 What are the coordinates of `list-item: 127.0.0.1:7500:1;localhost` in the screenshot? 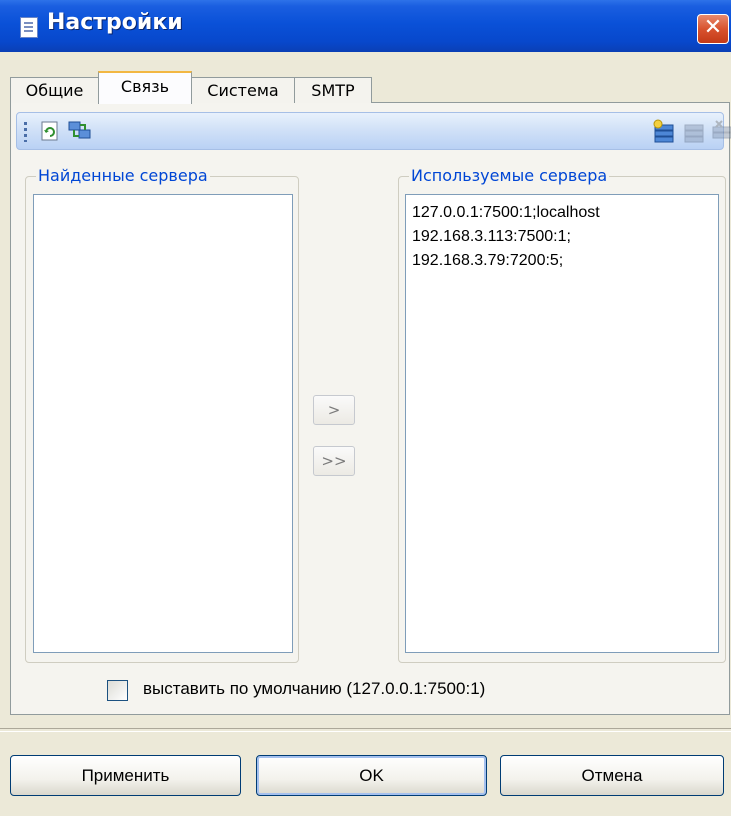 It's located at (562, 213).